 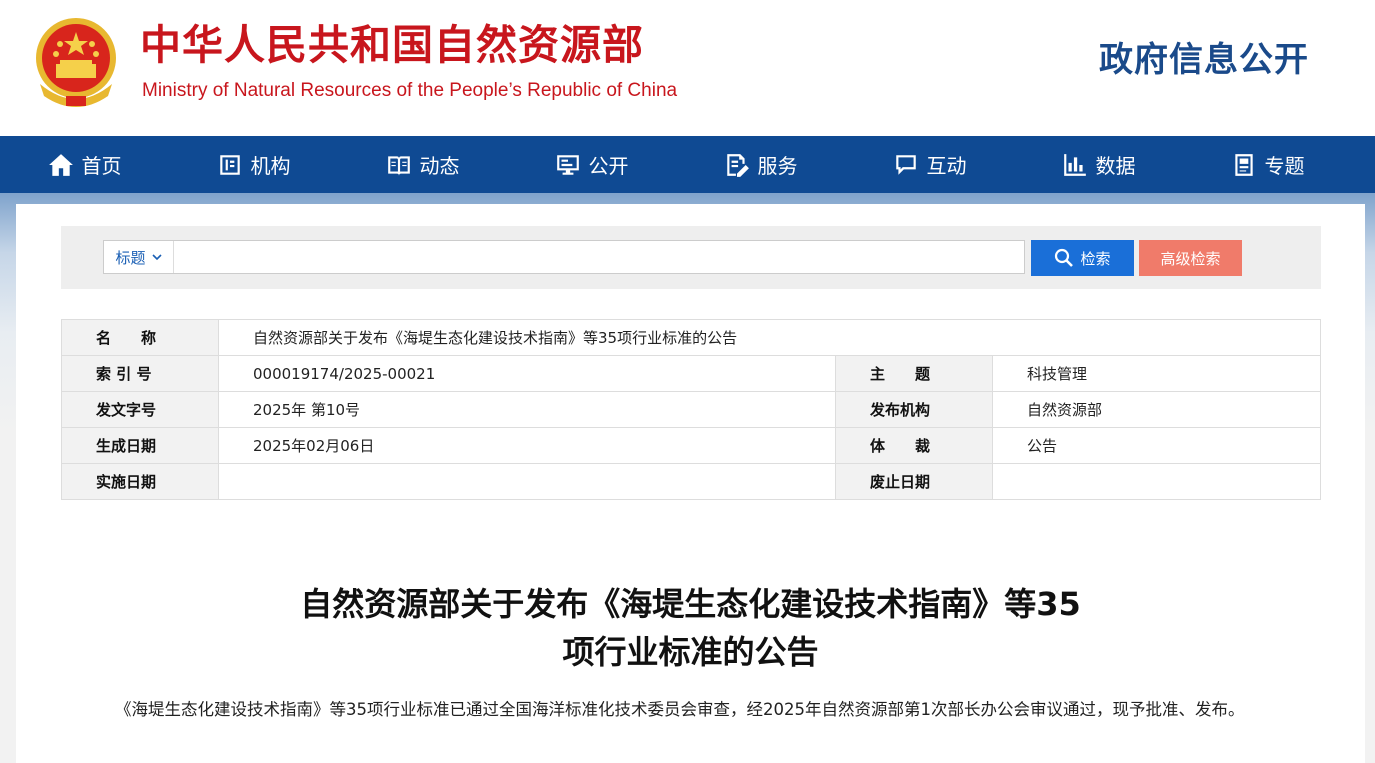 What do you see at coordinates (270, 166) in the screenshot?
I see `nav-item-label: 机构` at bounding box center [270, 166].